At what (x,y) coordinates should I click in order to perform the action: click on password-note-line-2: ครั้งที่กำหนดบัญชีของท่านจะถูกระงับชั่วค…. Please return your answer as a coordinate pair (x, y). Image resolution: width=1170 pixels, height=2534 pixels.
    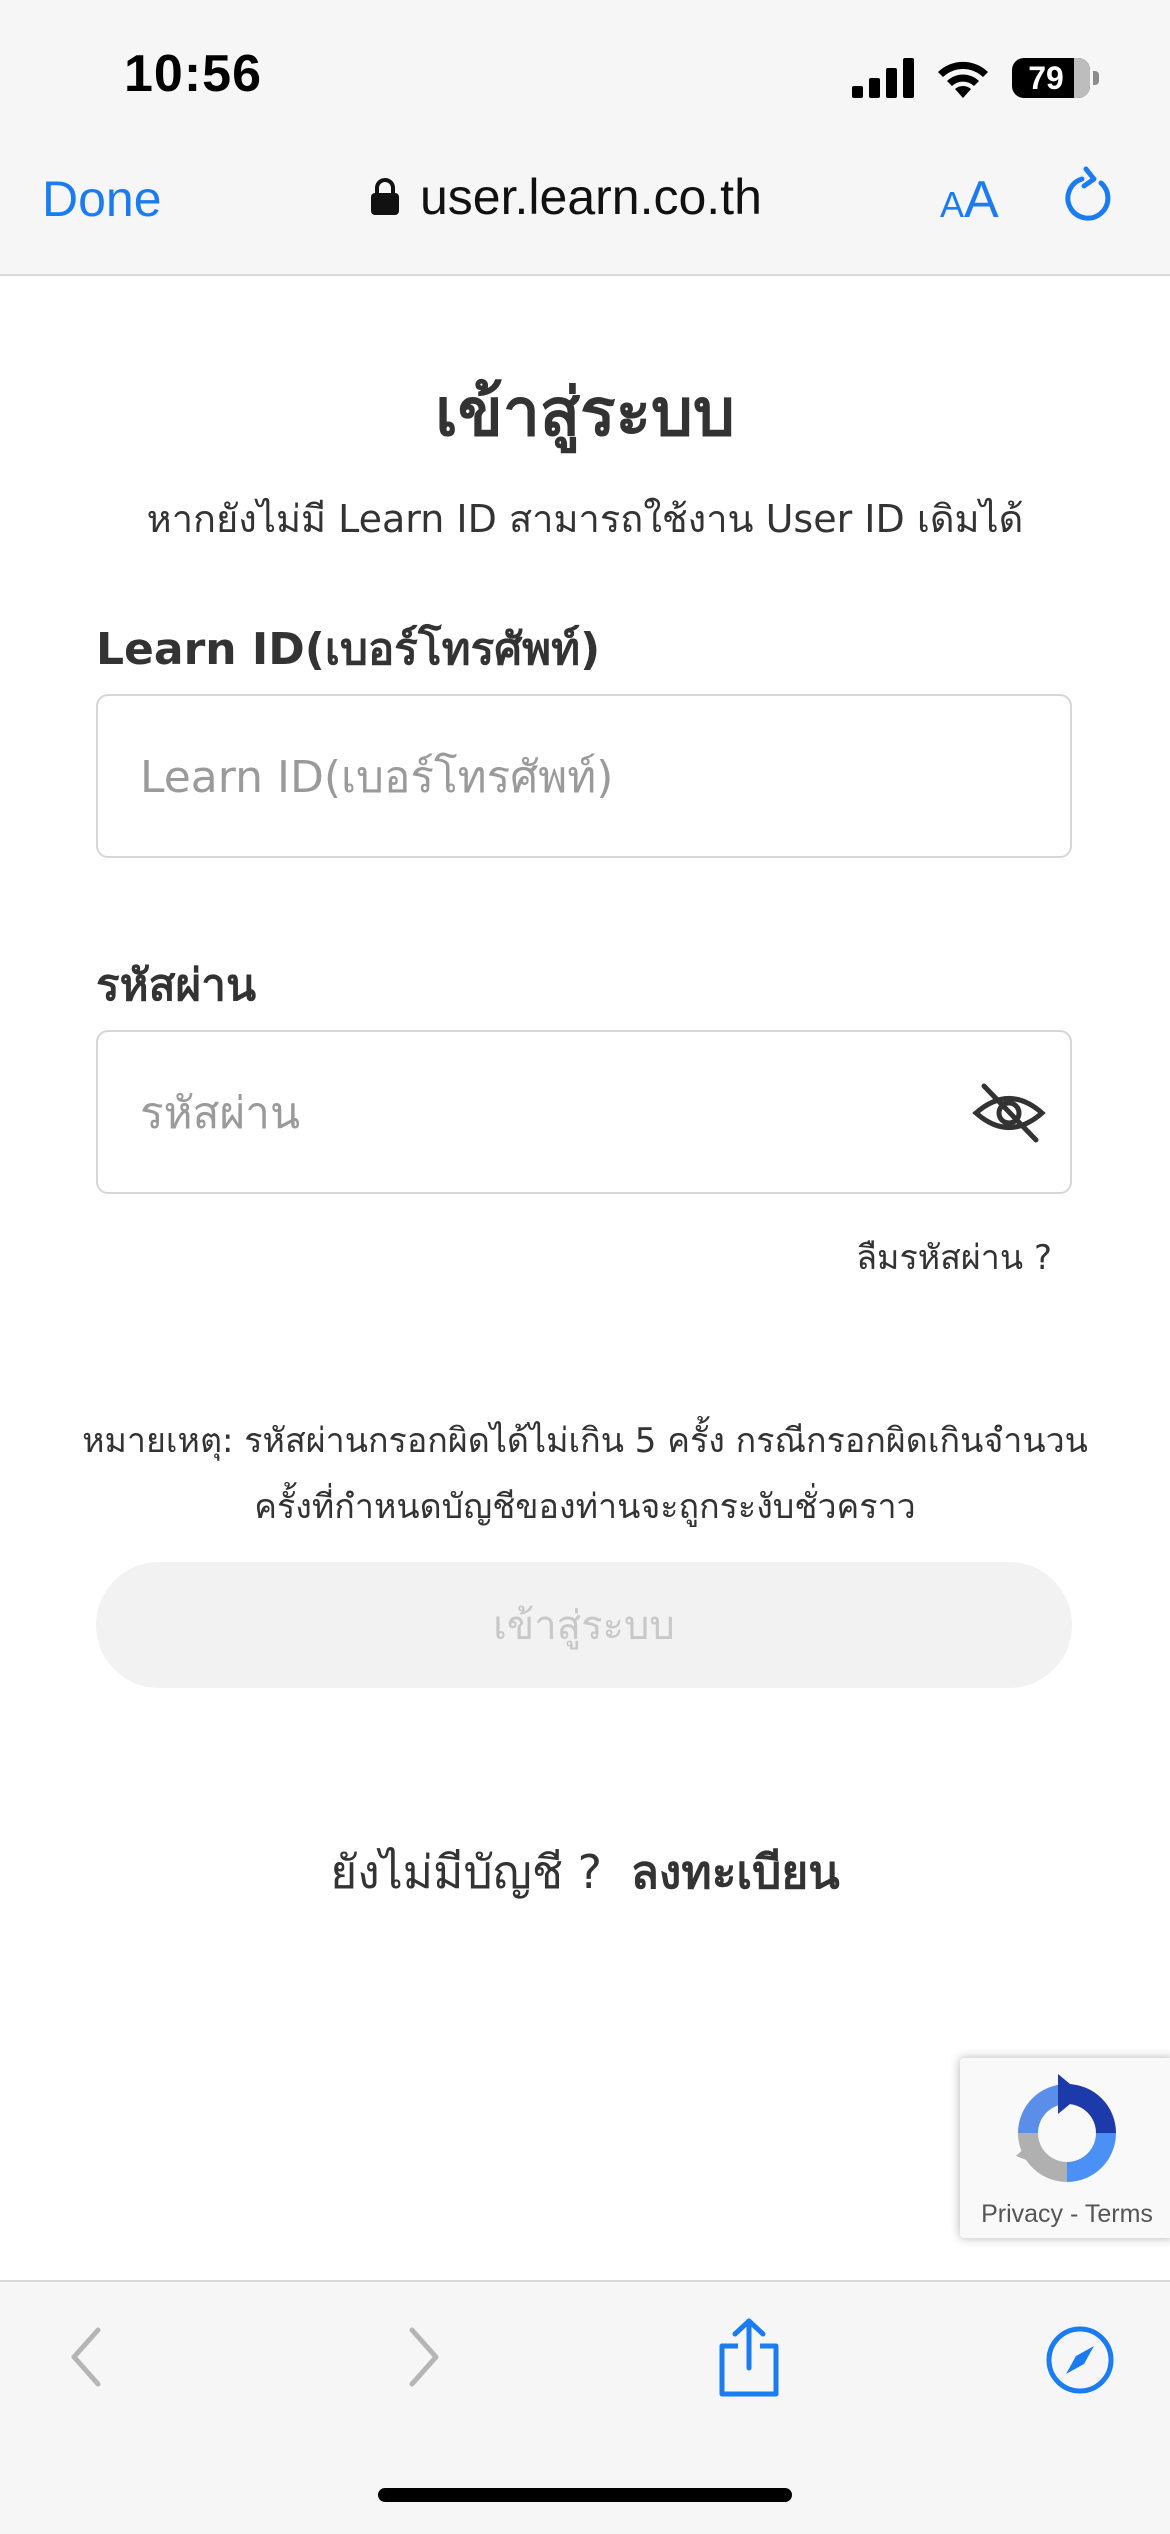
    Looking at the image, I should click on (585, 1507).